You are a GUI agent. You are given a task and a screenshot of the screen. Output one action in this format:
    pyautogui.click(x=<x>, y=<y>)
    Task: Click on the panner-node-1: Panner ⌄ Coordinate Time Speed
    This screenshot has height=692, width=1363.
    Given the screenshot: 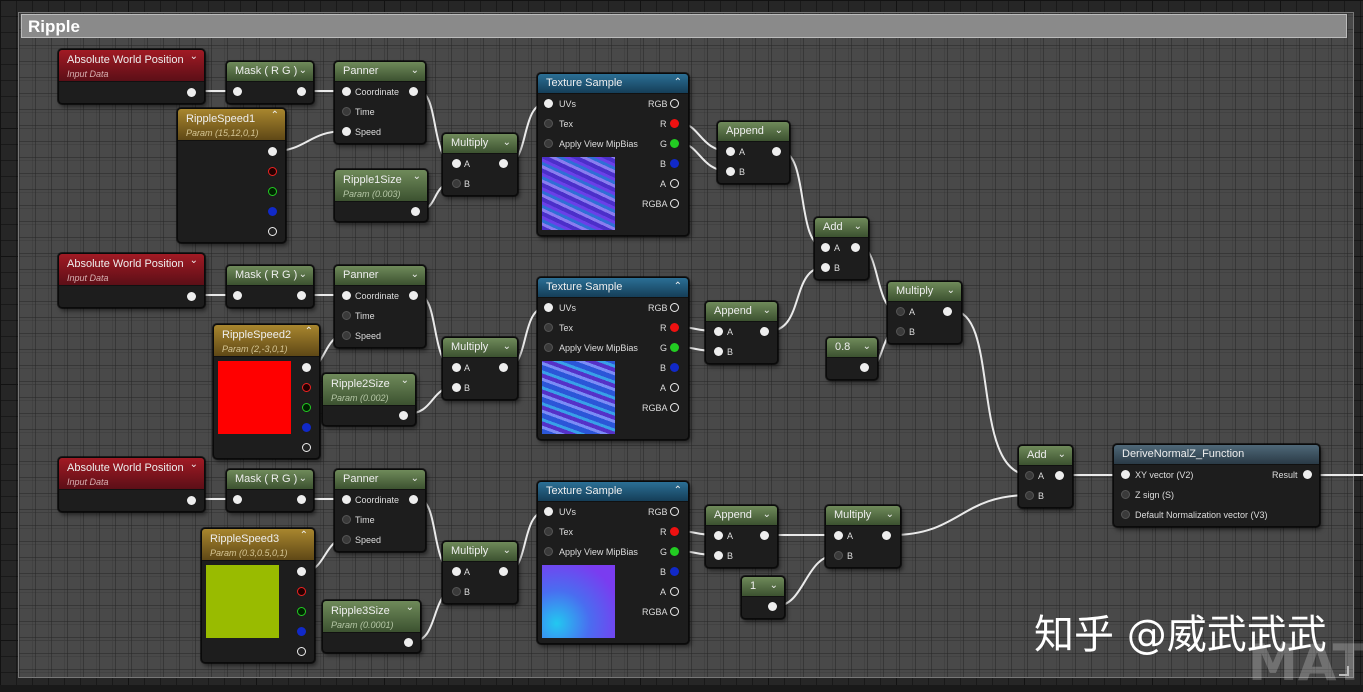 What is the action you would take?
    pyautogui.click(x=380, y=102)
    